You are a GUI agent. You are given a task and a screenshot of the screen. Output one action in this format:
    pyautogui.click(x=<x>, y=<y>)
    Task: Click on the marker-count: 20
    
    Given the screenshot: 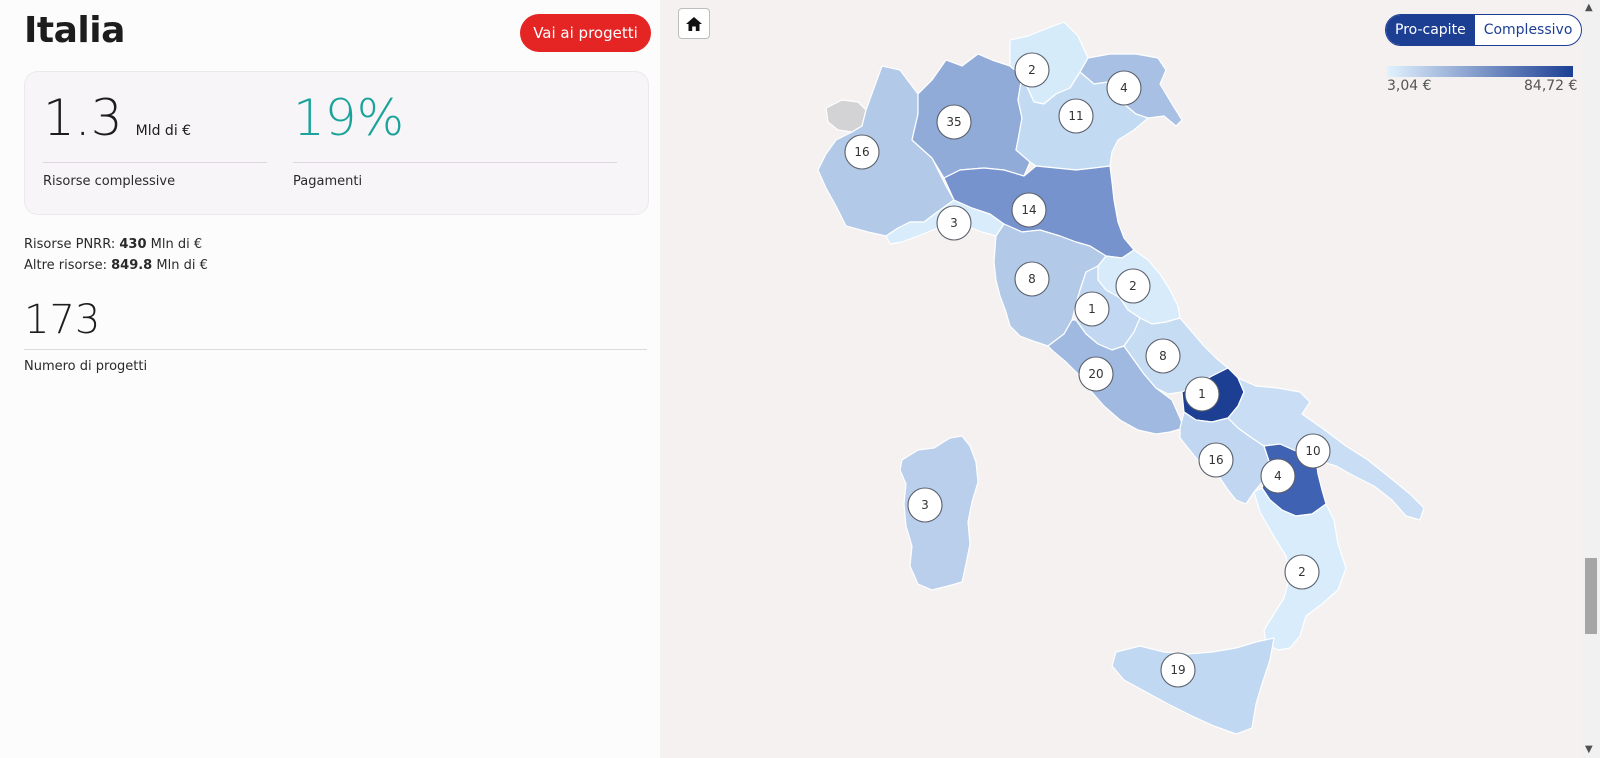 What is the action you would take?
    pyautogui.click(x=1095, y=374)
    